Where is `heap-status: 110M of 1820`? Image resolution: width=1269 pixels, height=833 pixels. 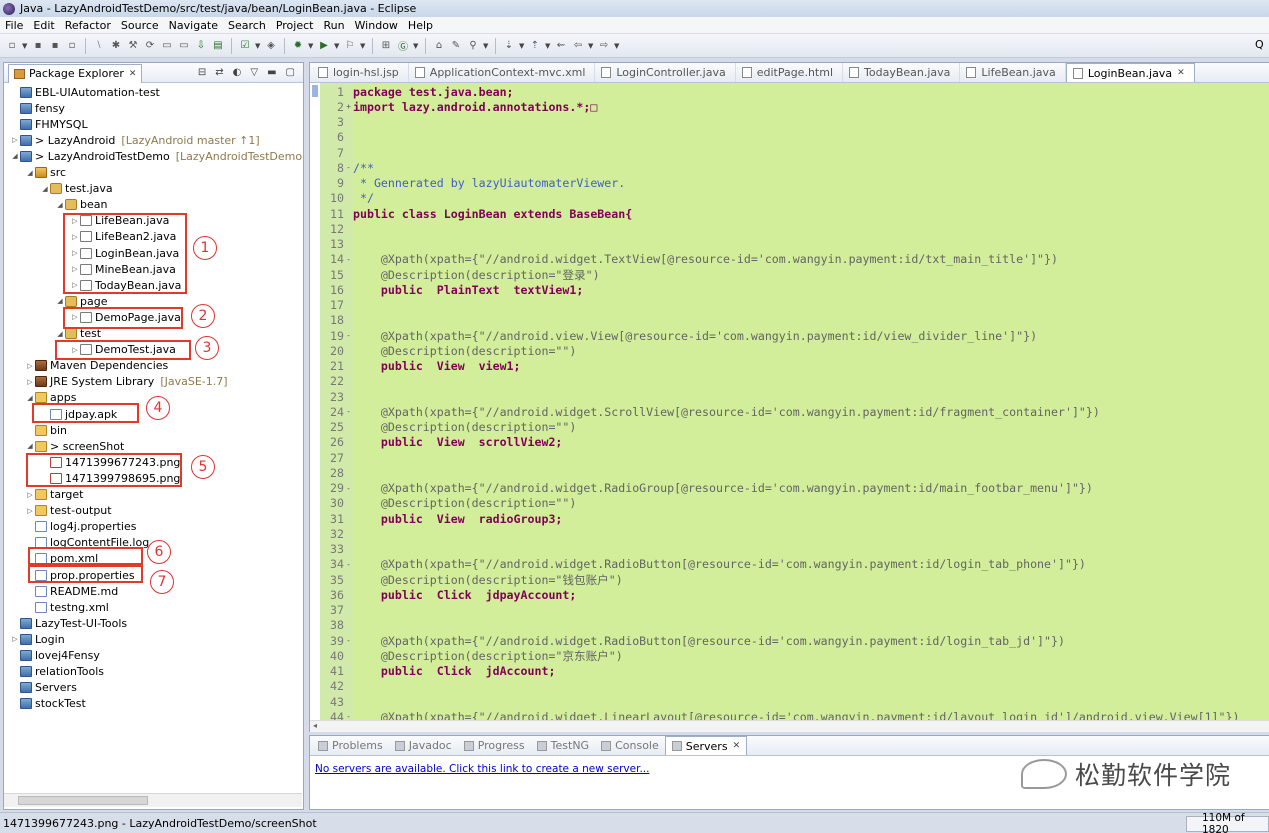
heap-status: 110M of 1820 is located at coordinates (1227, 822).